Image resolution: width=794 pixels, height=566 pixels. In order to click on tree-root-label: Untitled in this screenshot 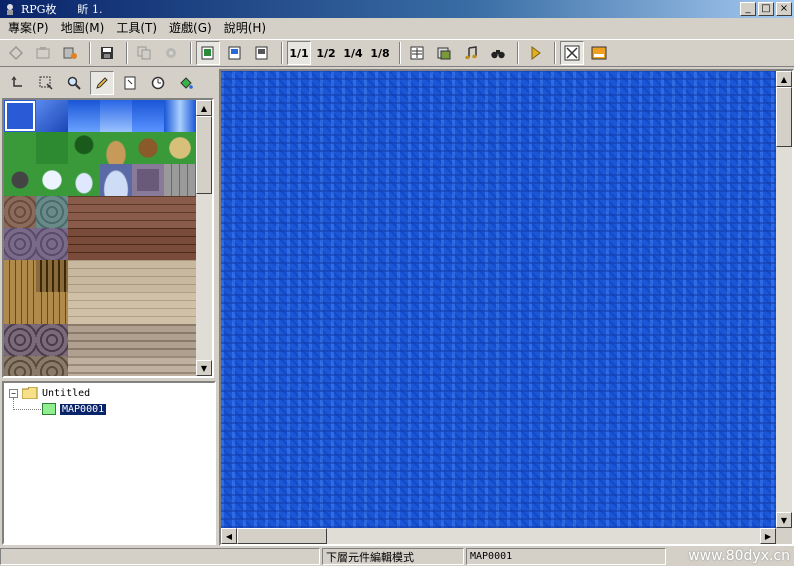, I will do `click(66, 393)`.